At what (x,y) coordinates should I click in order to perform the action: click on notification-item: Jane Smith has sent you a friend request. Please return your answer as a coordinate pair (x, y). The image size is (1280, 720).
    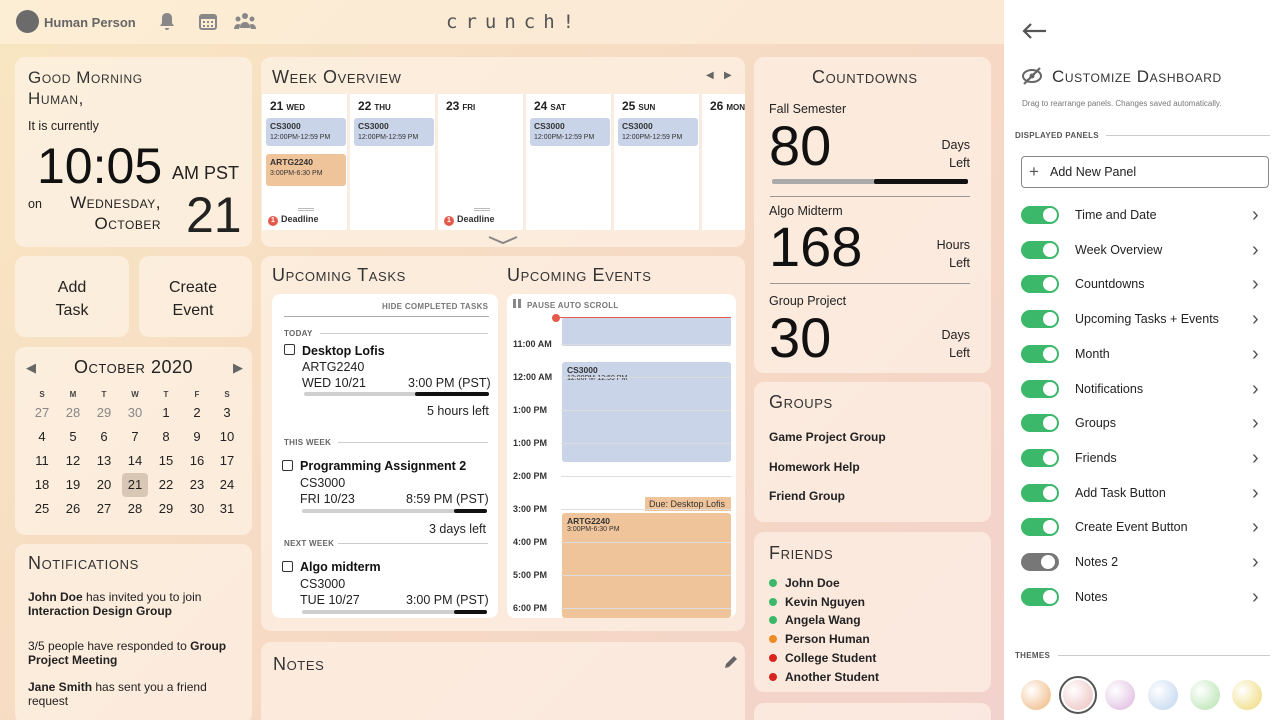
    Looking at the image, I should click on (128, 694).